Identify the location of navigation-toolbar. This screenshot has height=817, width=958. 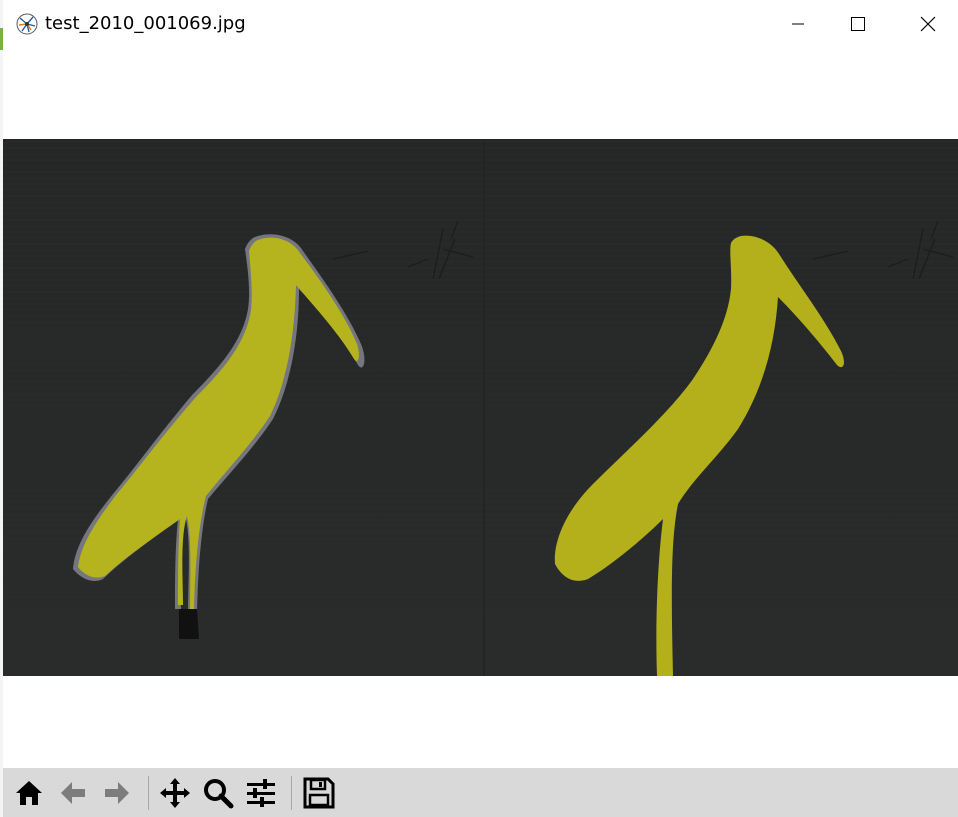
(480, 792).